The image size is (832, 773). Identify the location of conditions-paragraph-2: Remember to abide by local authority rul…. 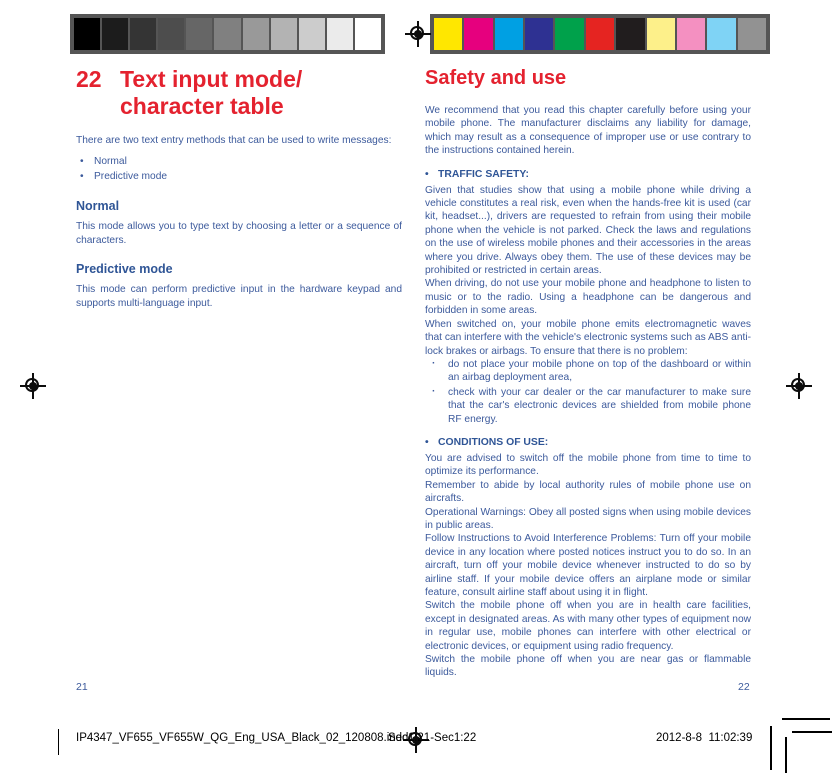
(588, 492).